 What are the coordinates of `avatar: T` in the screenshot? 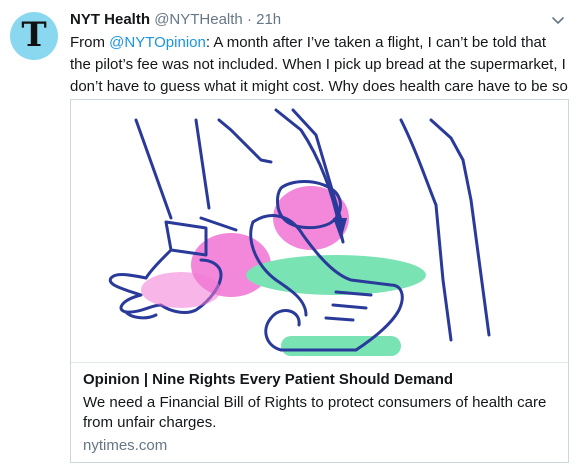 It's located at (34, 36).